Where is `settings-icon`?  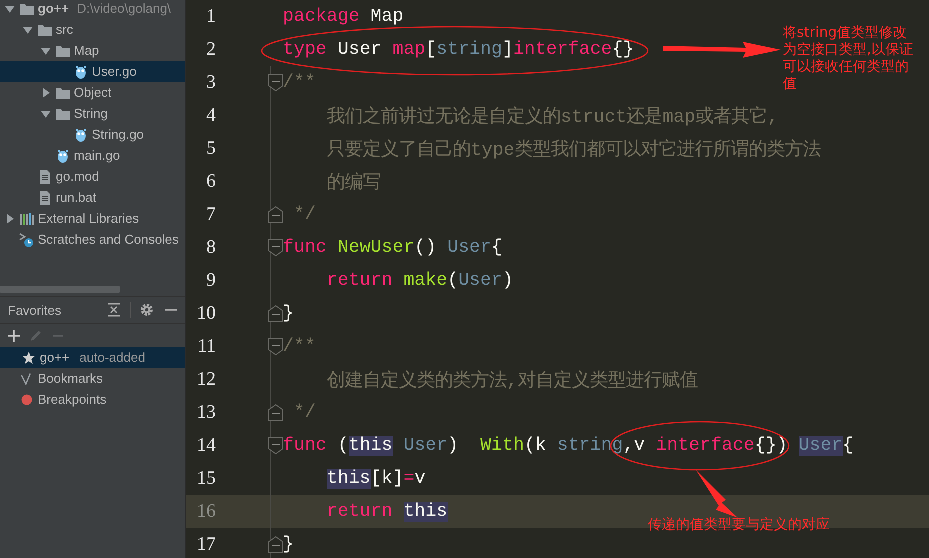 settings-icon is located at coordinates (147, 310).